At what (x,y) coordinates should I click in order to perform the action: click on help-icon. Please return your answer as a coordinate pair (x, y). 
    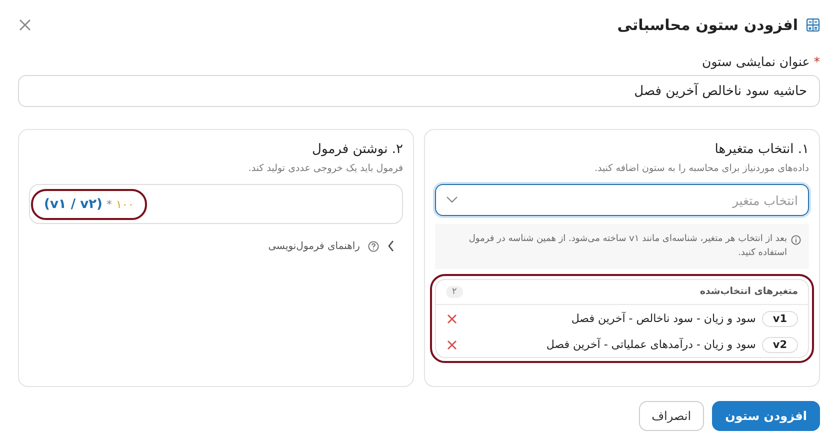
    Looking at the image, I should click on (373, 246).